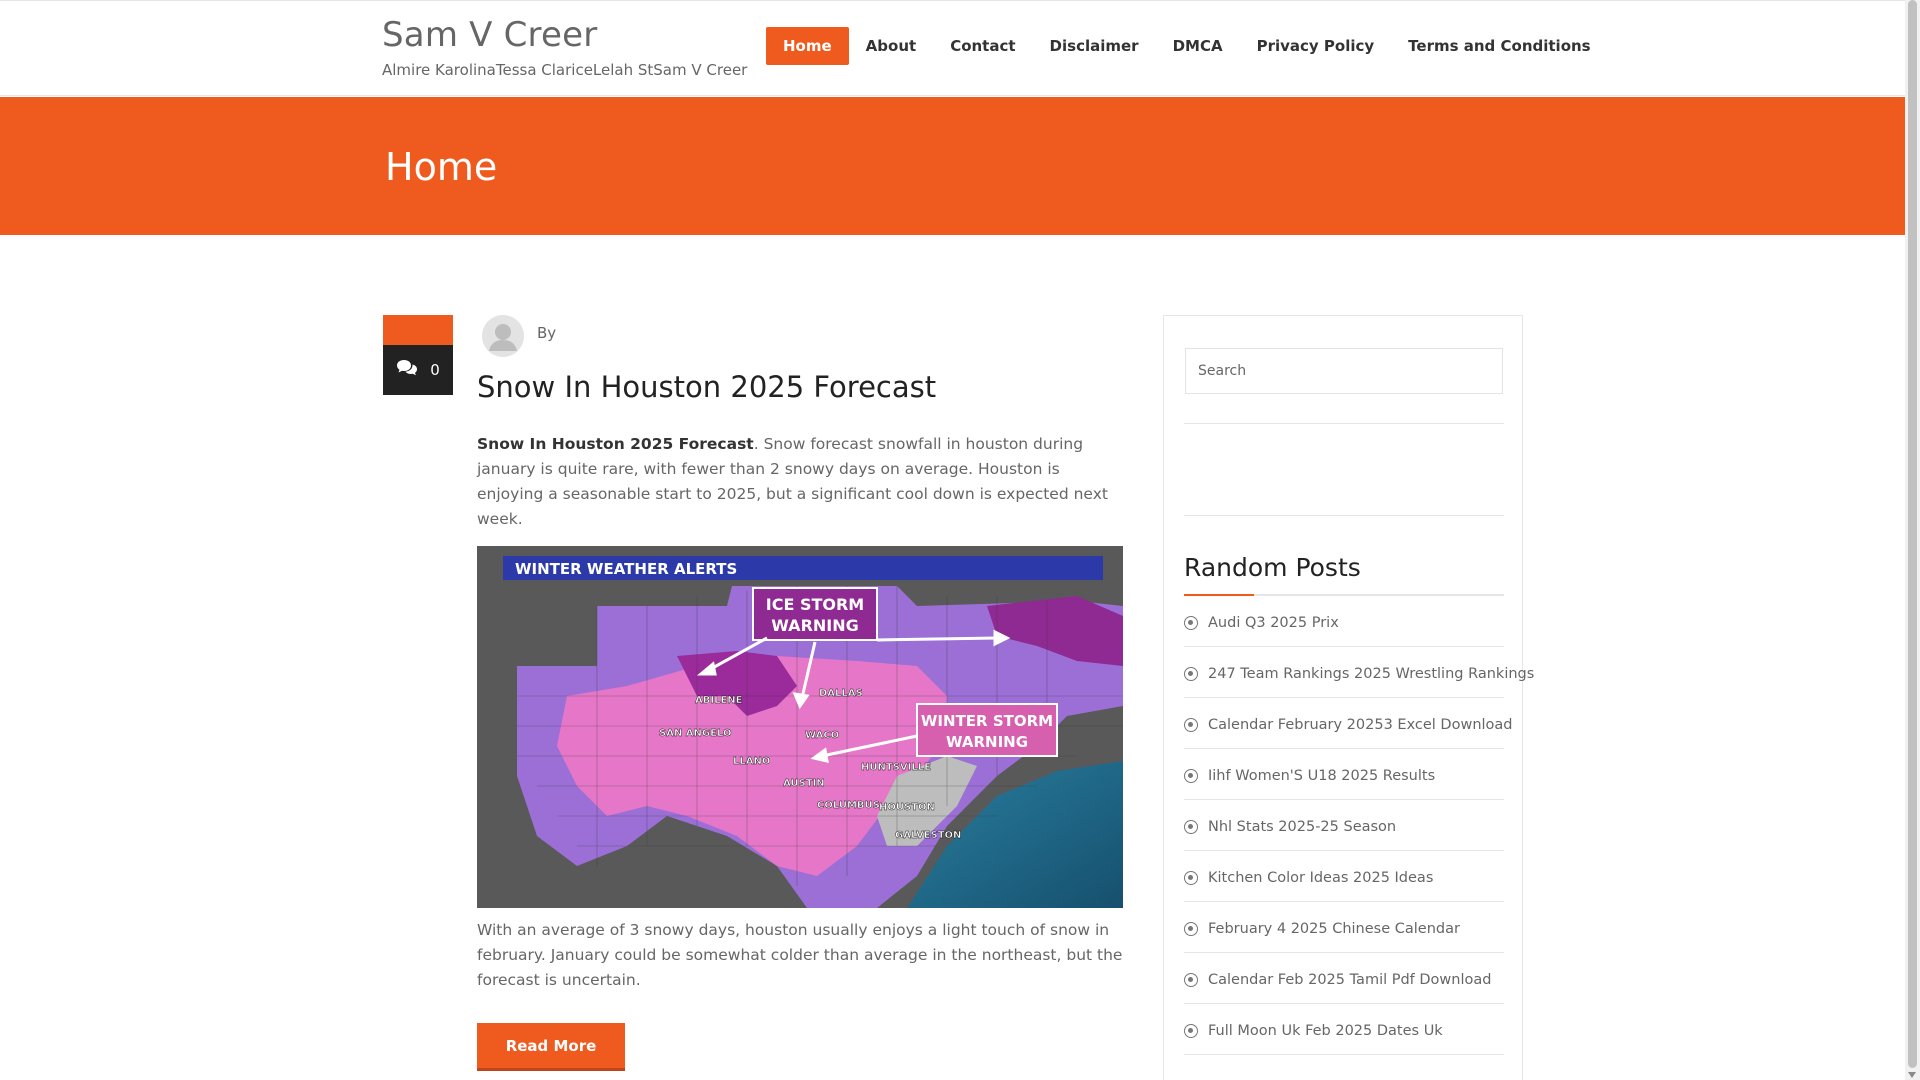 The width and height of the screenshot is (1920, 1080). Describe the element at coordinates (1912, 1075) in the screenshot. I see `scroll-down-icon` at that location.